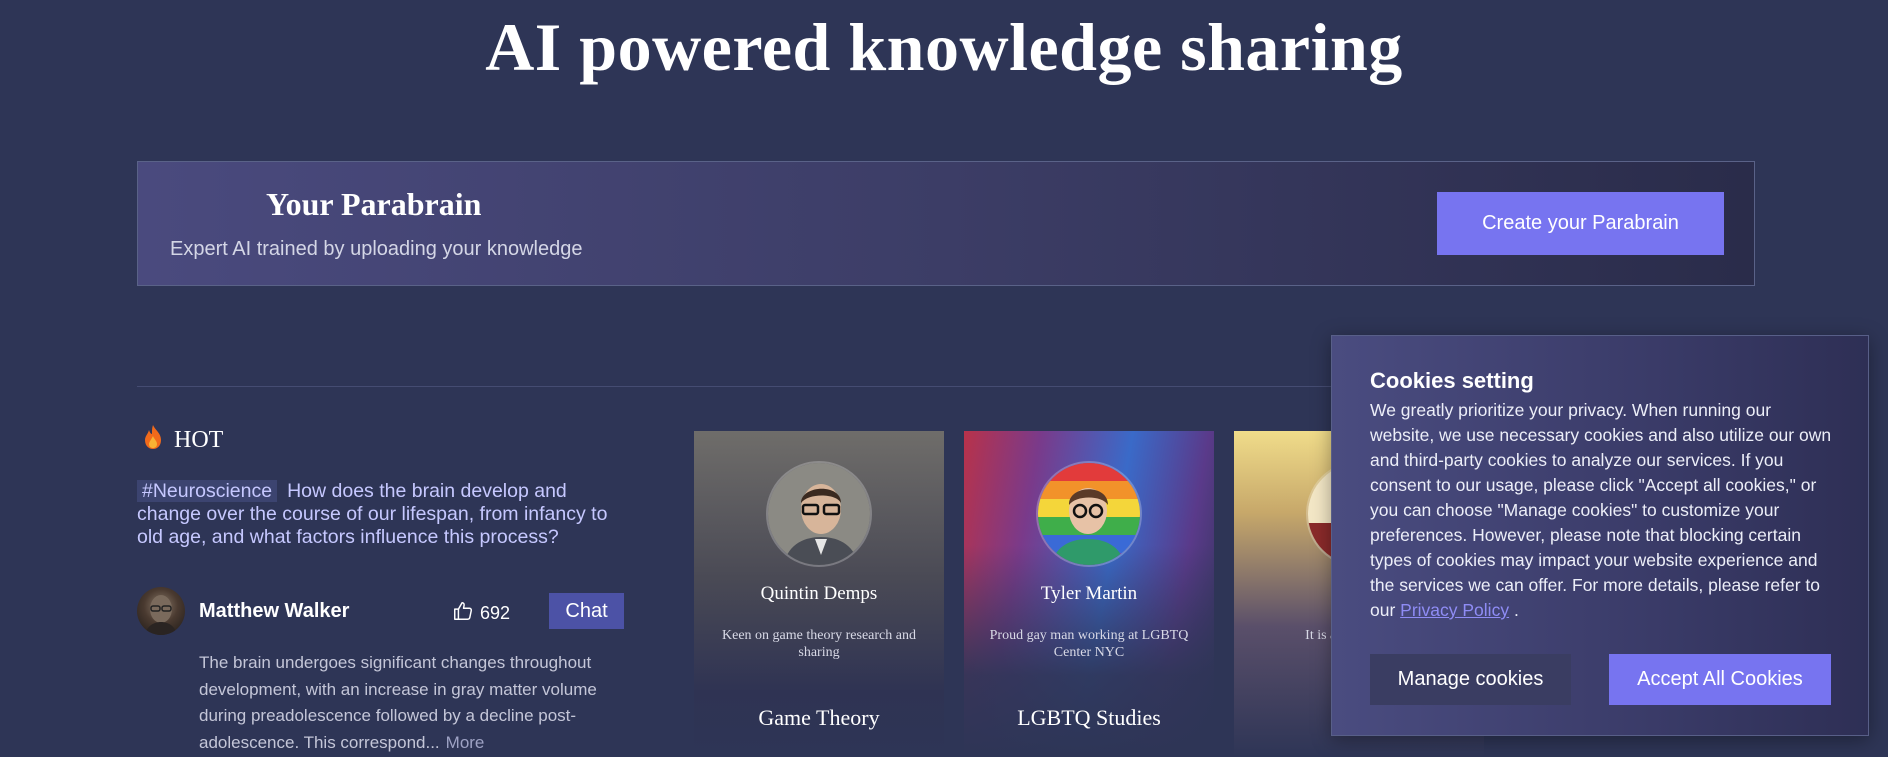 The height and width of the screenshot is (757, 1888). What do you see at coordinates (819, 717) in the screenshot?
I see `expert-topic: Game Theory` at bounding box center [819, 717].